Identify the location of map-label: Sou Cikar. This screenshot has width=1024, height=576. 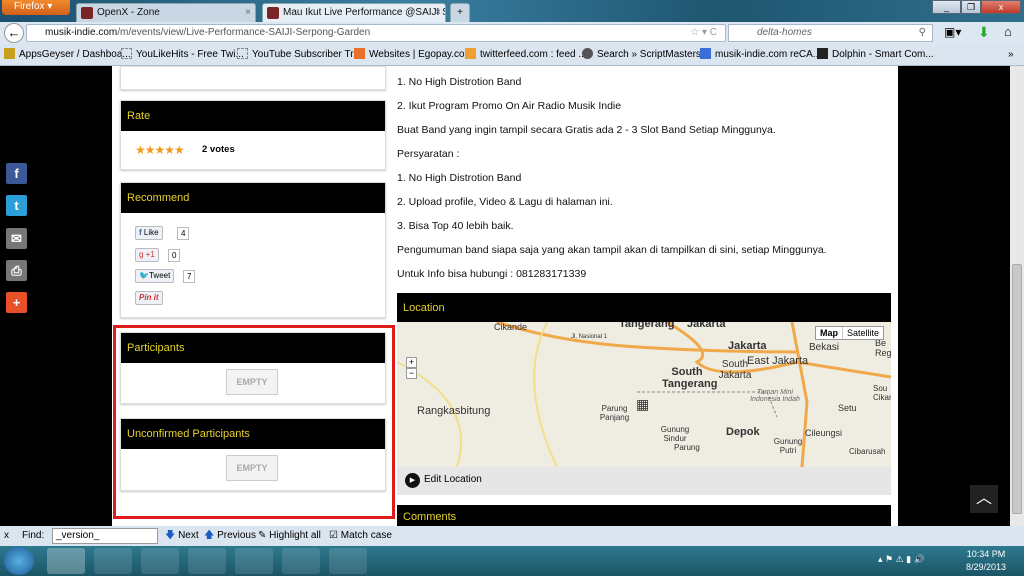
(882, 393).